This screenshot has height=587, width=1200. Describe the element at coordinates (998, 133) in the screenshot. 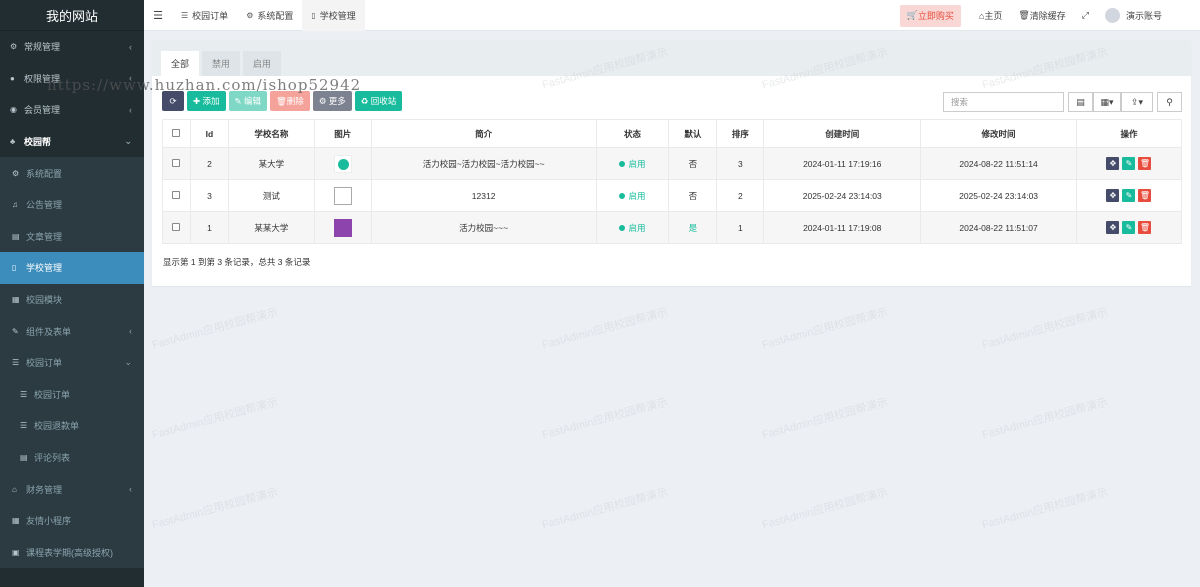

I see `col-updated: 修改时间` at that location.